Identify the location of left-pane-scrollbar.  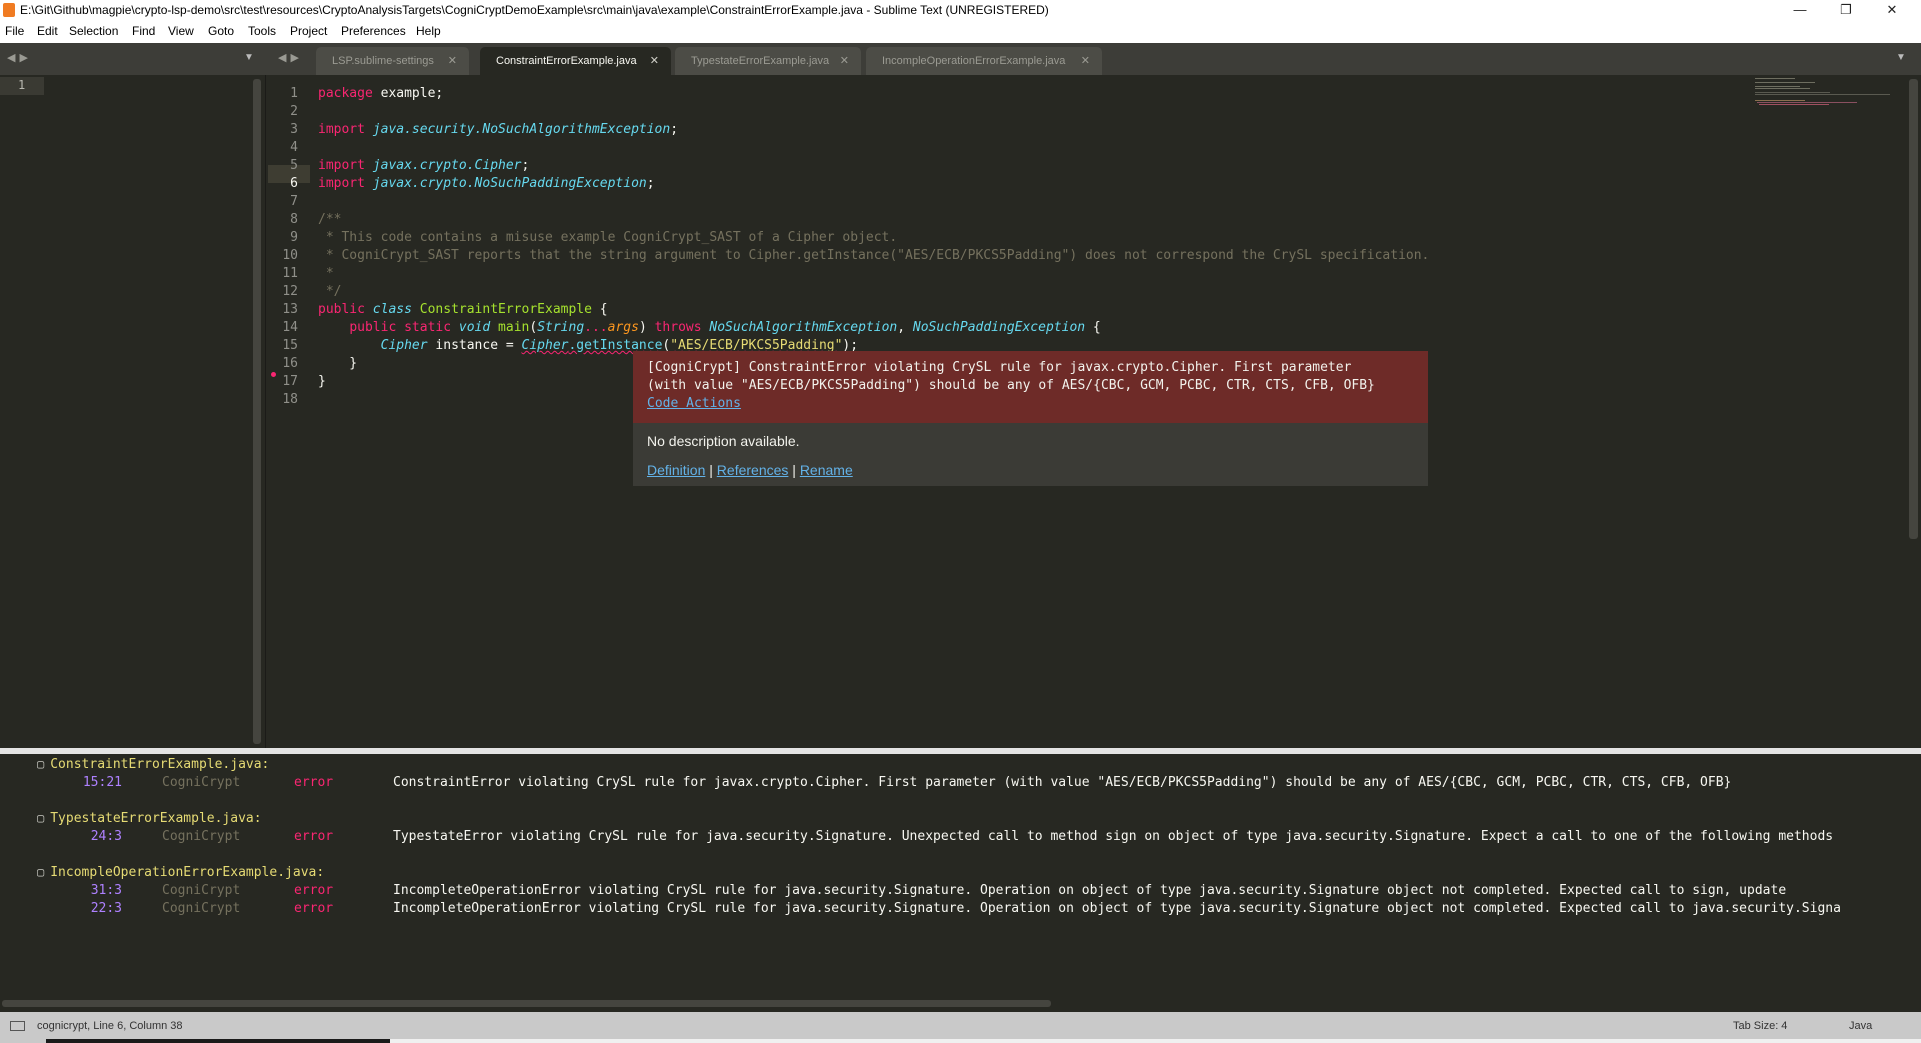
(257, 411).